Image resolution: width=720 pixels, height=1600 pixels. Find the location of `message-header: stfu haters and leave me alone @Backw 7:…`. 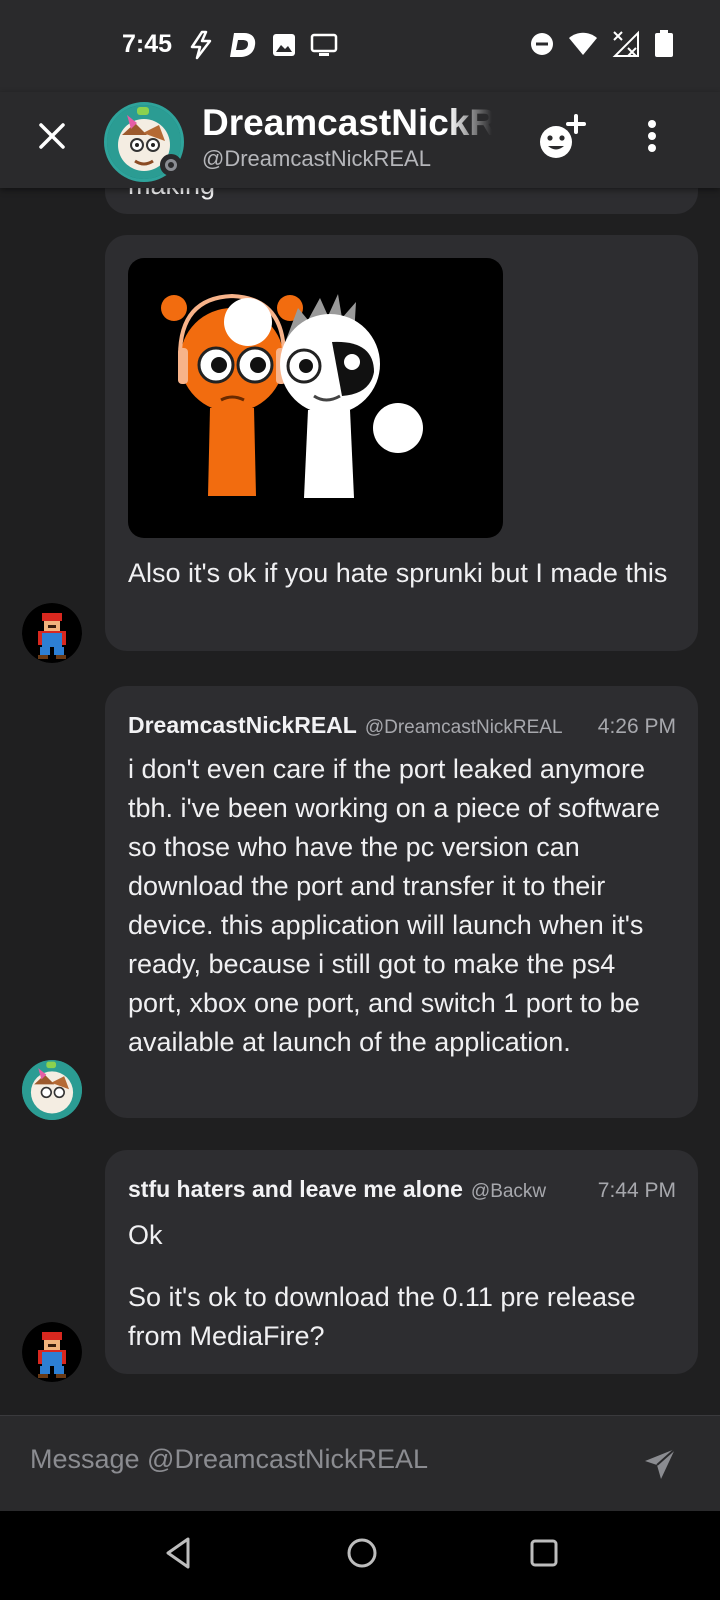

message-header: stfu haters and leave me alone @Backw 7:… is located at coordinates (402, 1189).